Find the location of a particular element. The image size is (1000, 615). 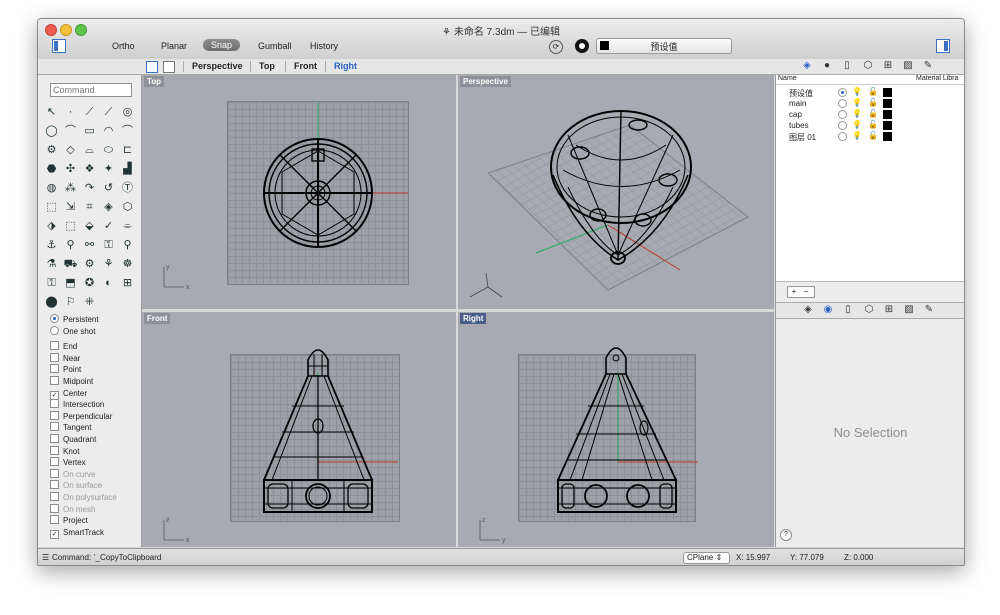

tool-icon: ⬣ is located at coordinates (51, 169).